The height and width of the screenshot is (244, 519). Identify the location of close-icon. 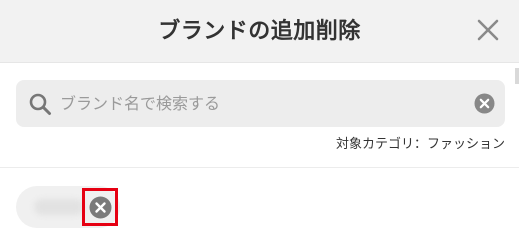
(488, 30).